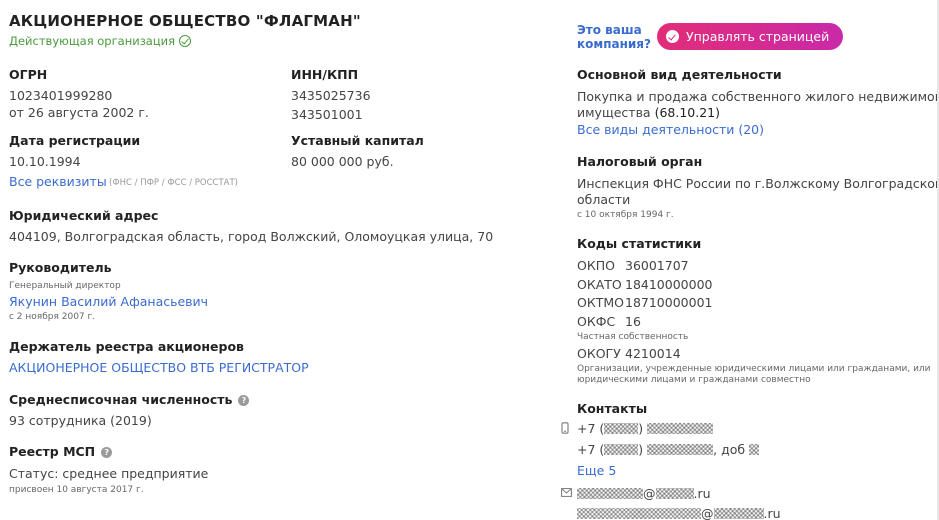 The height and width of the screenshot is (520, 939). What do you see at coordinates (600, 302) in the screenshot?
I see `oktmo-key: ОКТМО` at bounding box center [600, 302].